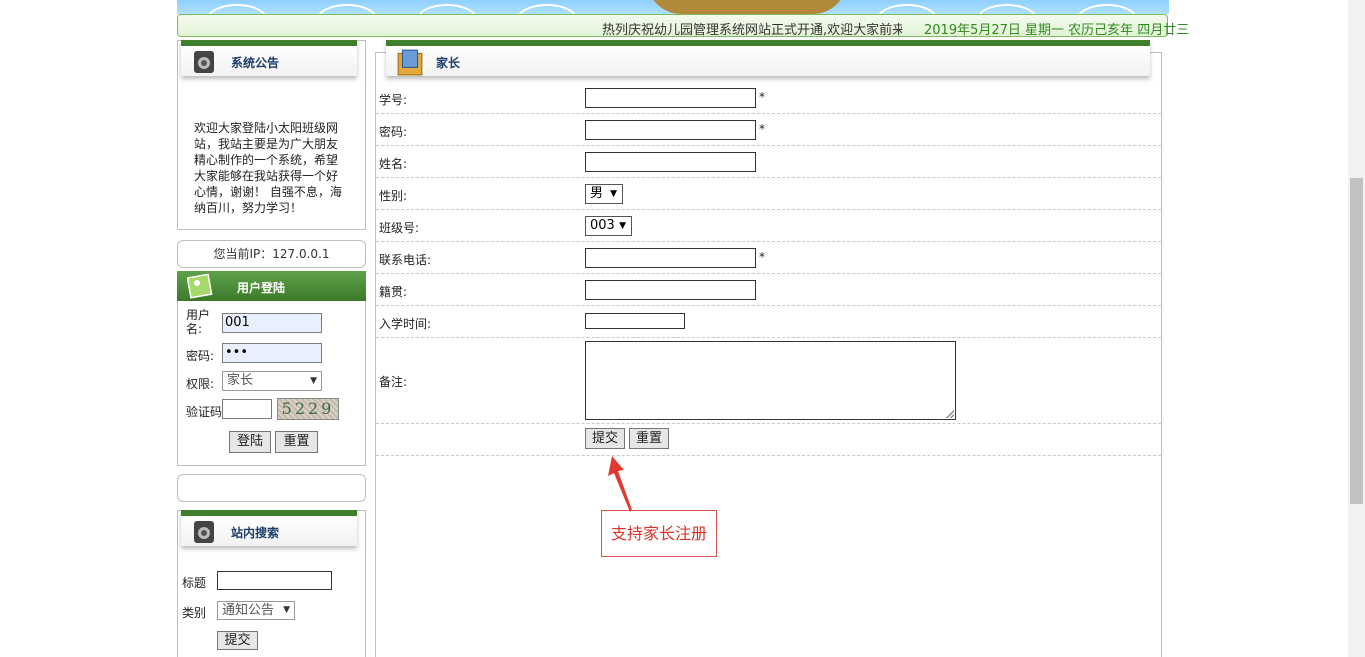  Describe the element at coordinates (605, 438) in the screenshot. I see `form-submit-button: 提交` at that location.